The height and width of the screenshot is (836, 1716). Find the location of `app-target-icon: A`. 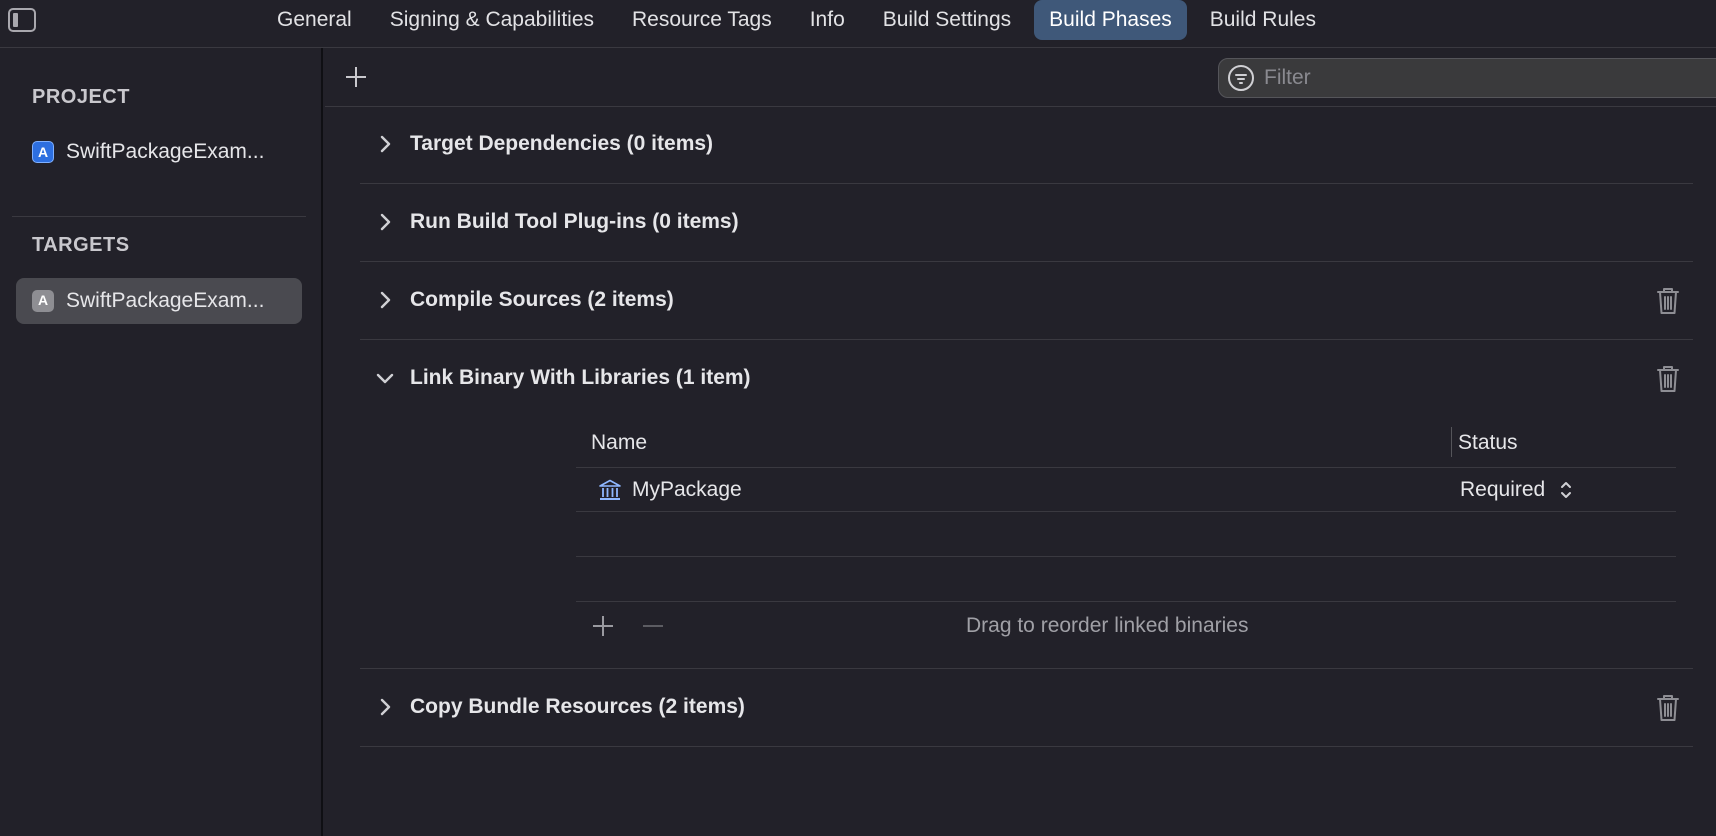

app-target-icon: A is located at coordinates (43, 301).